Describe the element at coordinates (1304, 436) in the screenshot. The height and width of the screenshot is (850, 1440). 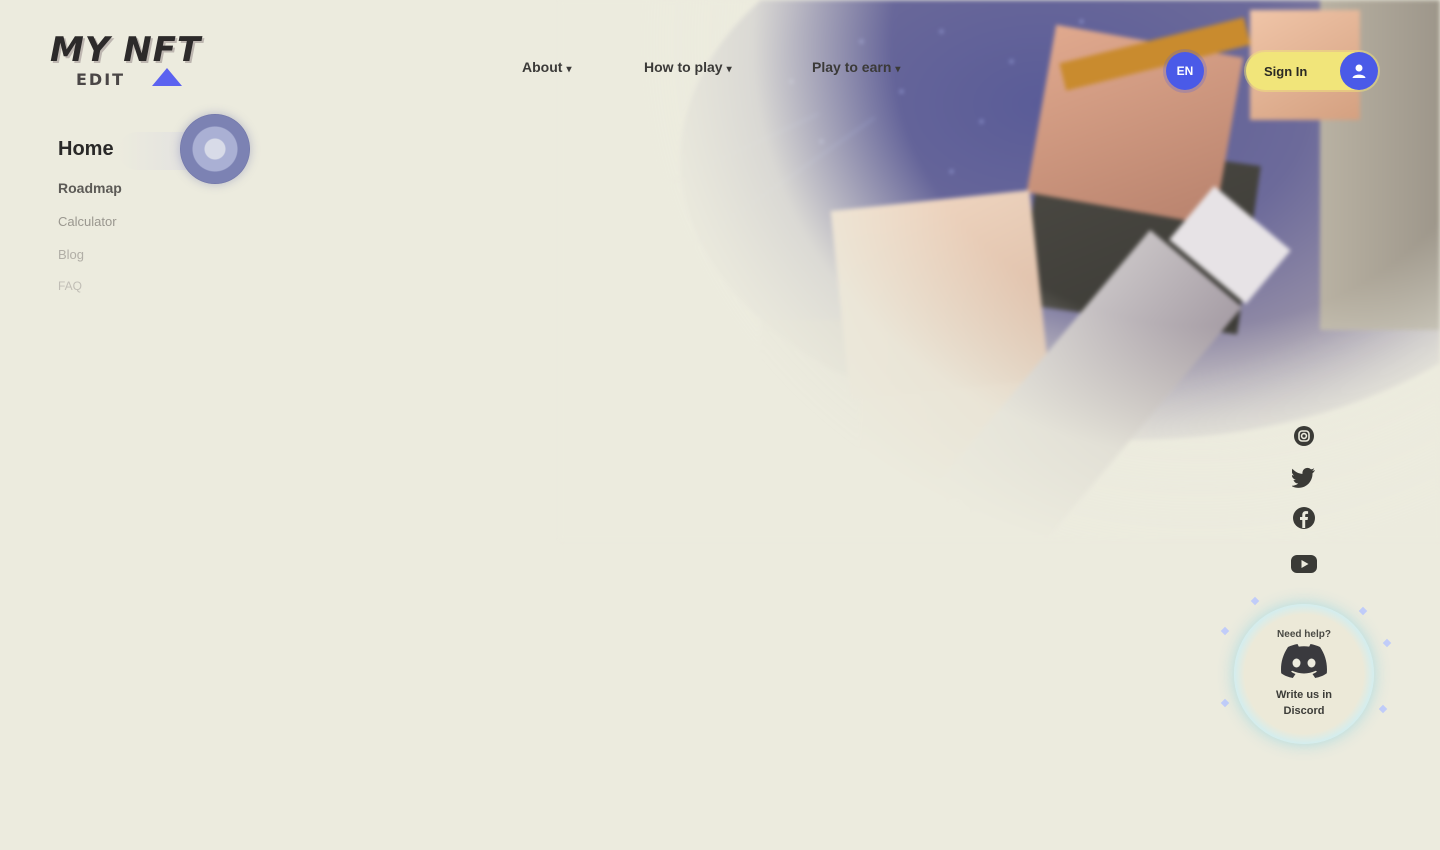
I see `instagram-icon` at that location.